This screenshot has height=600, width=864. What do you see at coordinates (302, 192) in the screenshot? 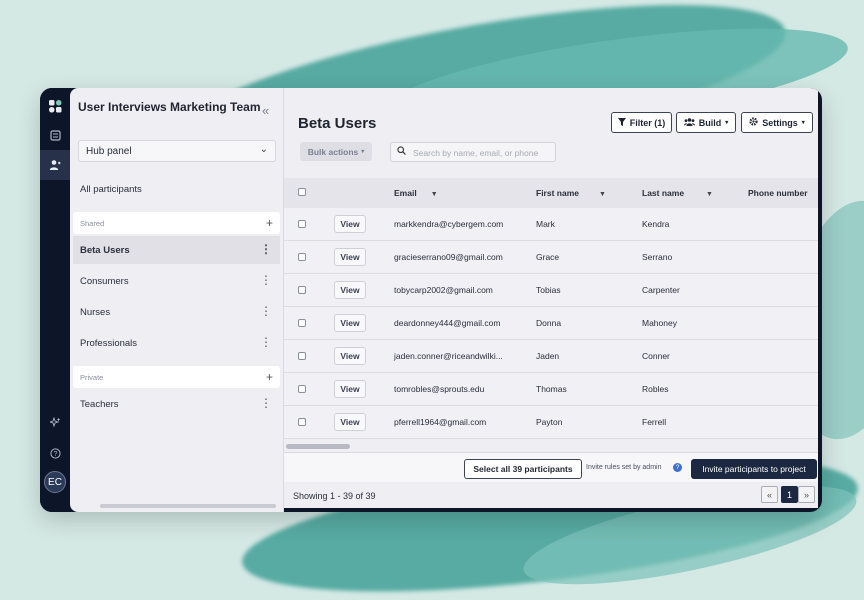
I see `select-all-checkbox` at bounding box center [302, 192].